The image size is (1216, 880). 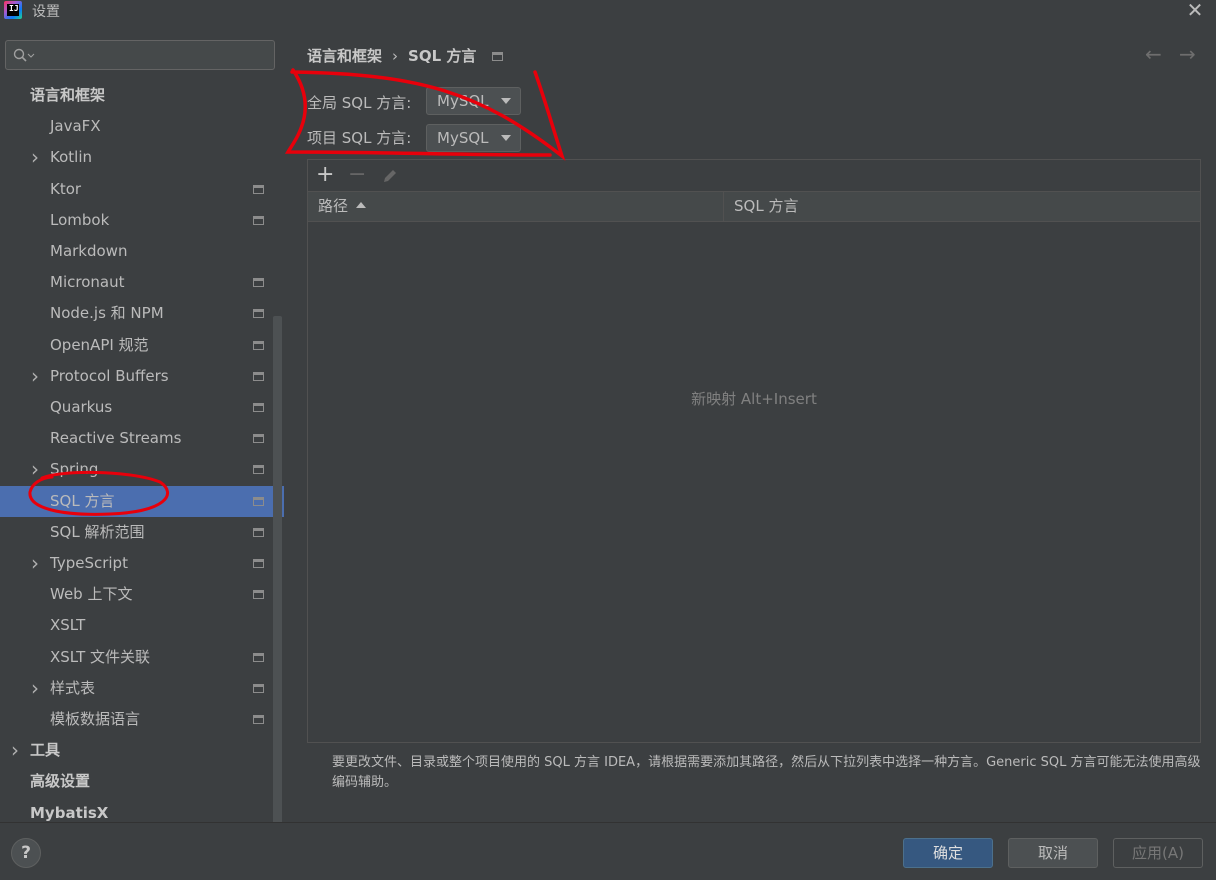 What do you see at coordinates (97, 531) in the screenshot?
I see `sidebar-item-label: SQL 解析范围` at bounding box center [97, 531].